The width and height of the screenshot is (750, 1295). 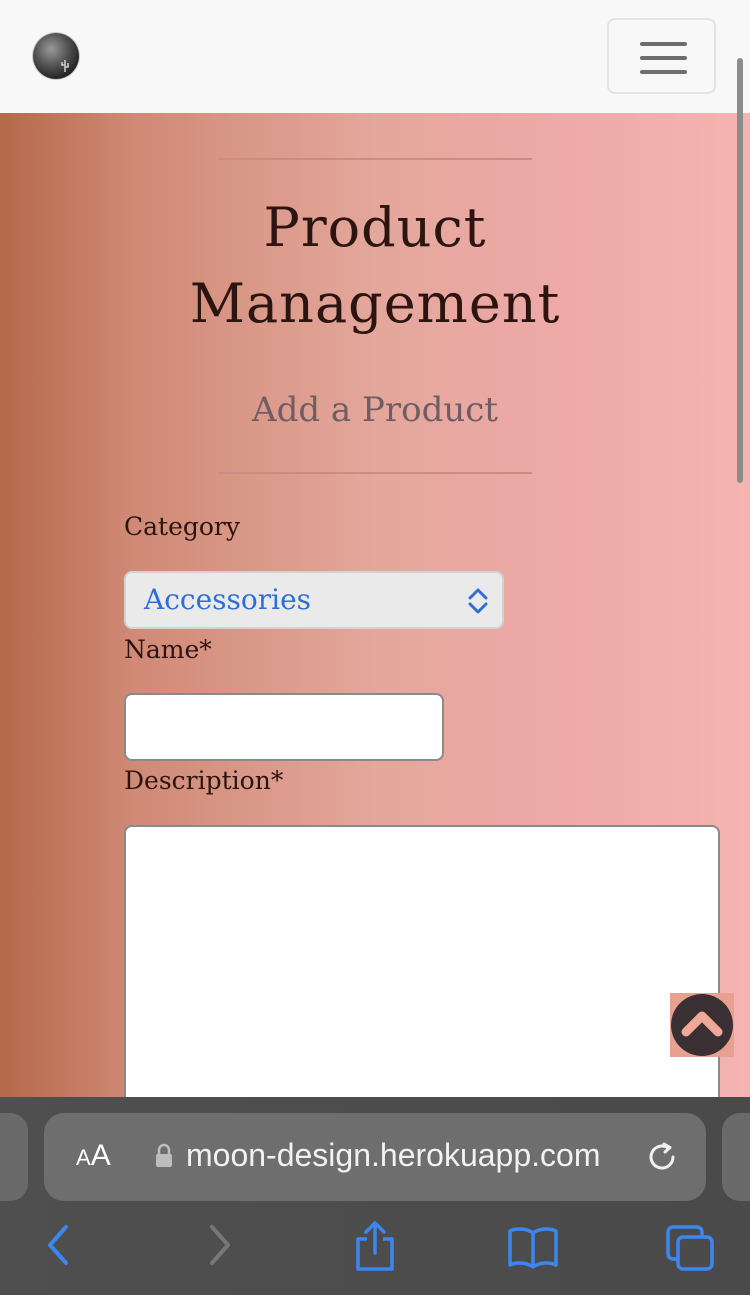 What do you see at coordinates (56, 56) in the screenshot?
I see `logo` at bounding box center [56, 56].